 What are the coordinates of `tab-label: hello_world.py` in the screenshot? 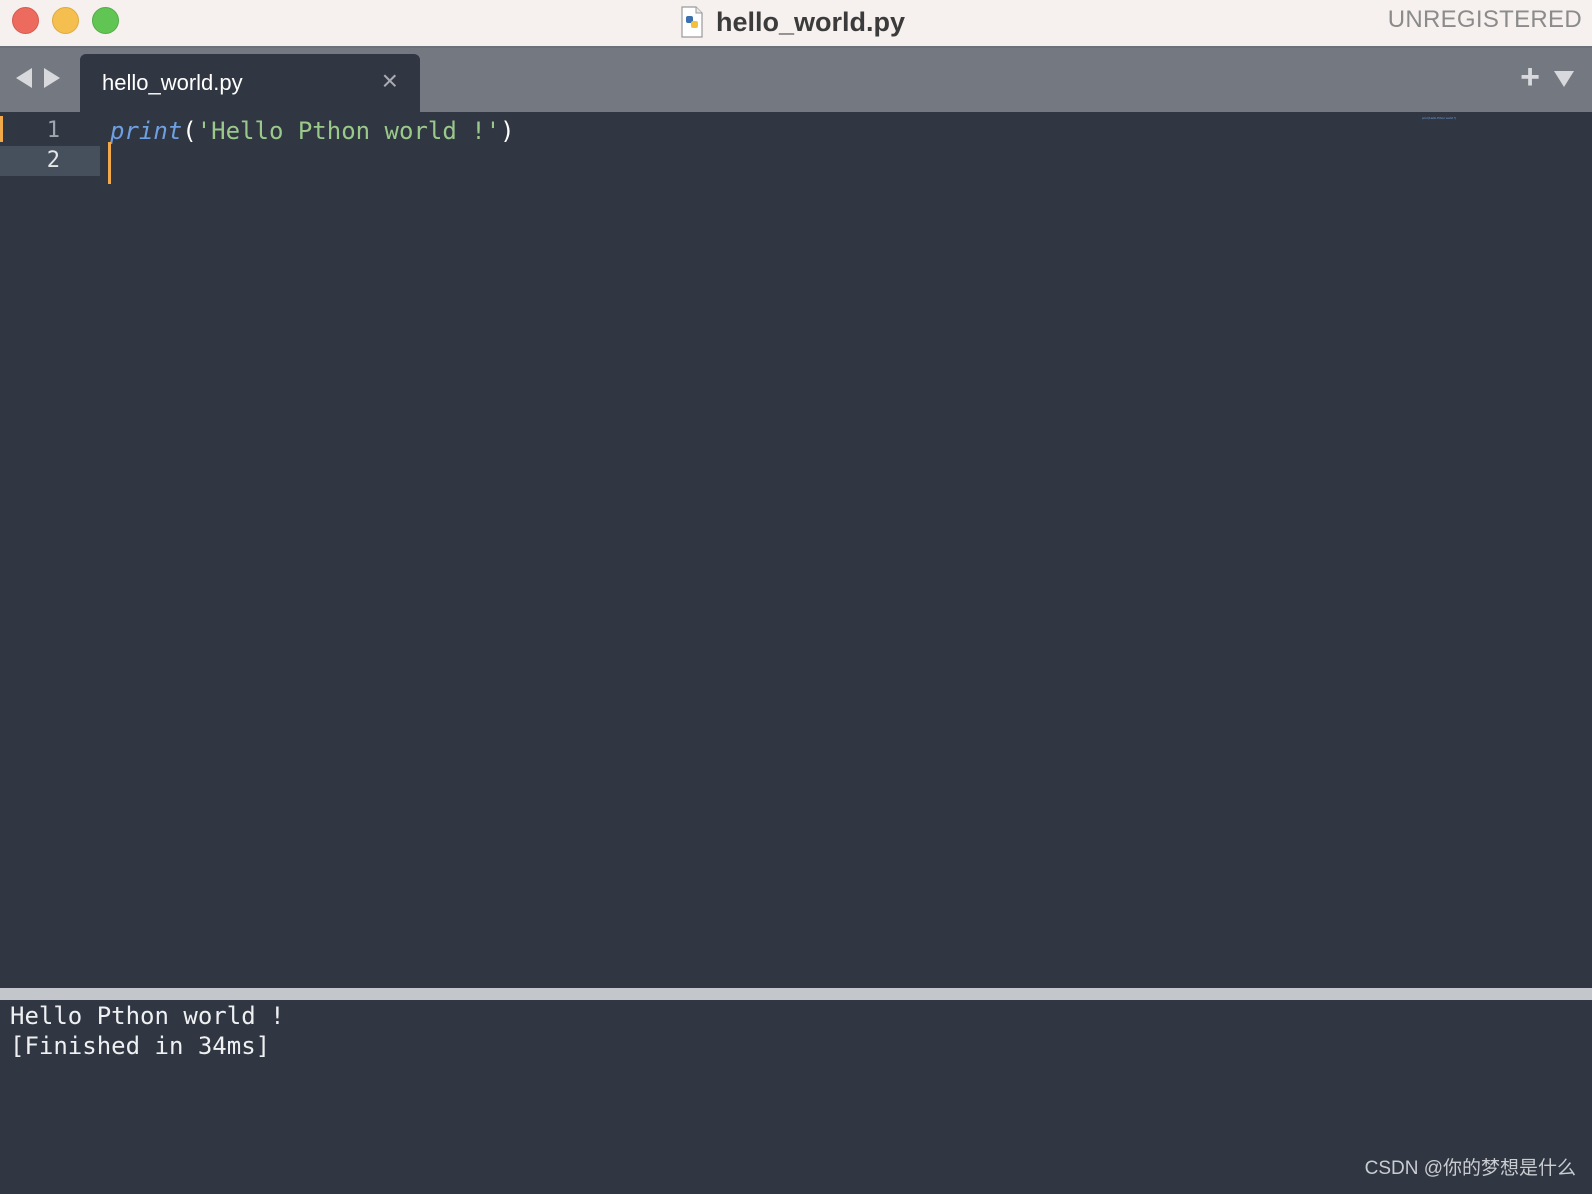 It's located at (172, 82).